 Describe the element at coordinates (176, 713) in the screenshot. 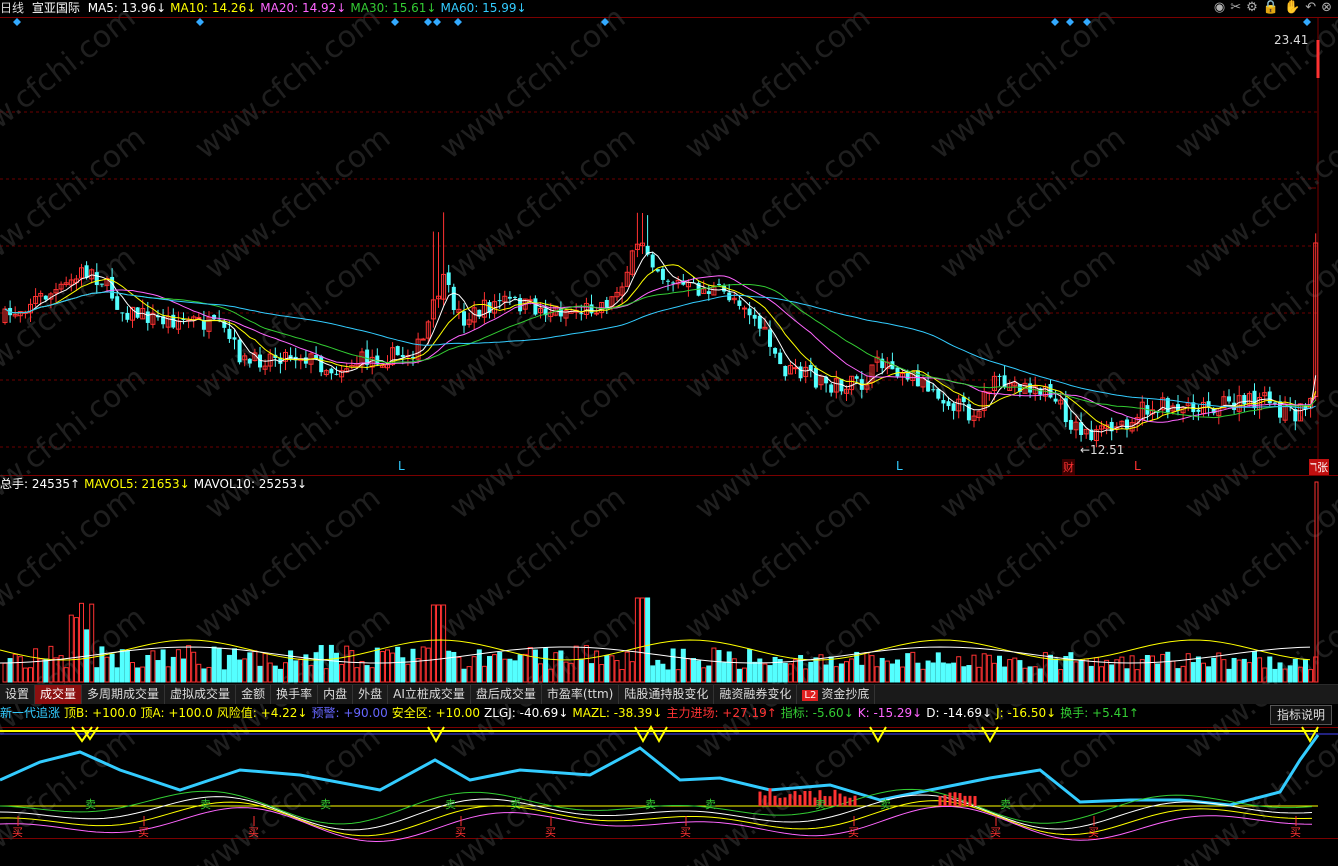

I see `indicator-legend-item: 顶A: +100.0` at that location.